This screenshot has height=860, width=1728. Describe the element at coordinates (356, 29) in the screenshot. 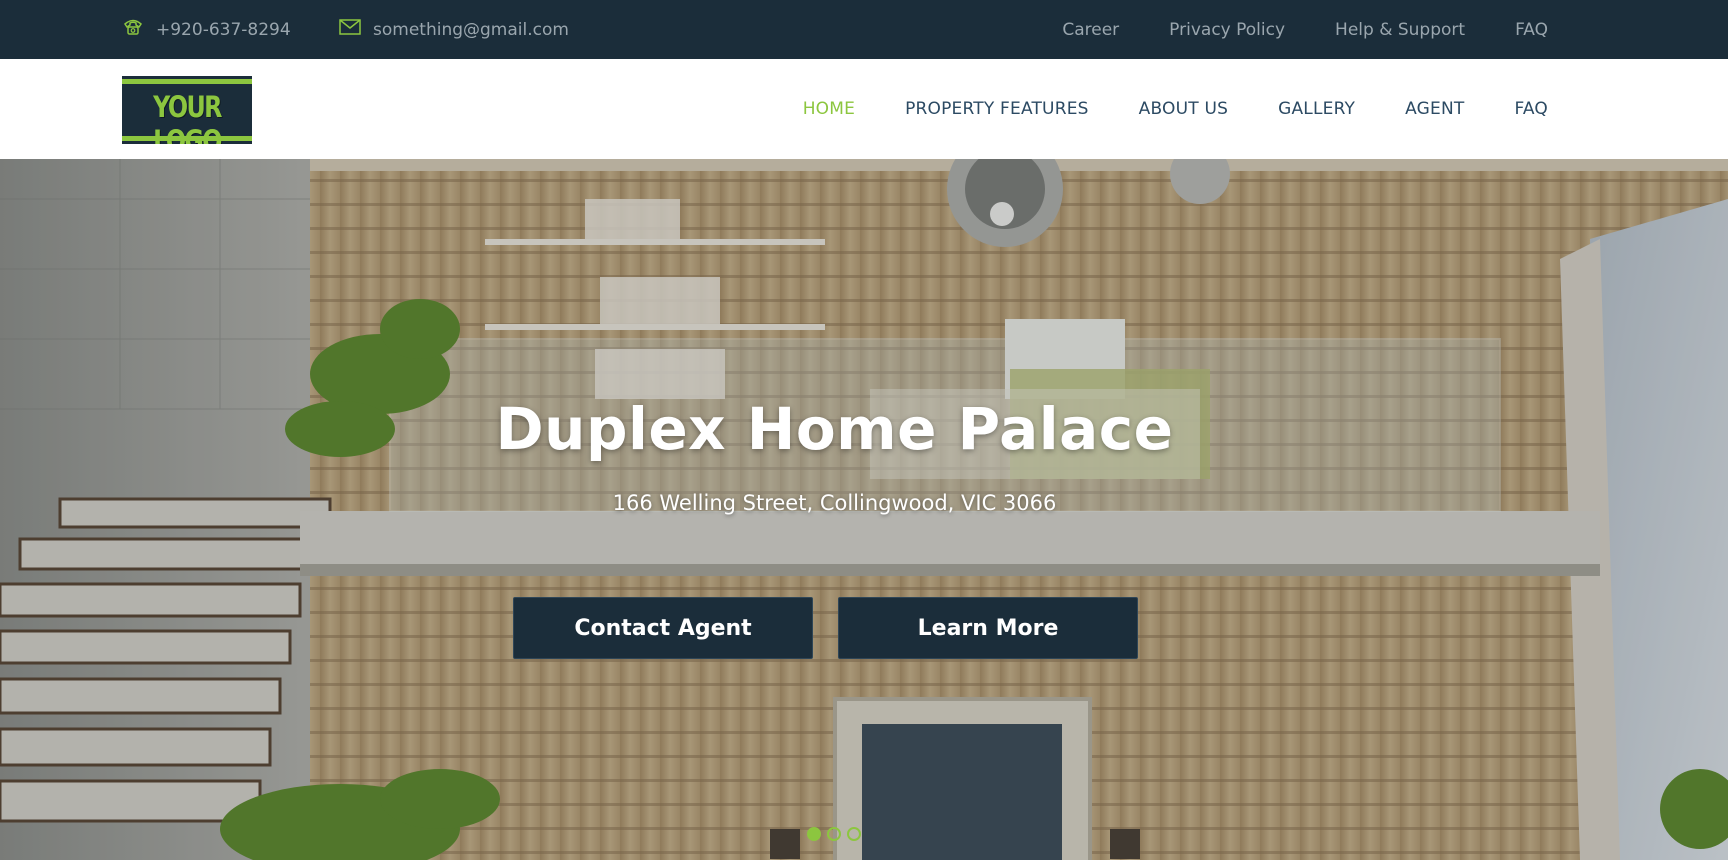

I see `envelope-icon` at that location.